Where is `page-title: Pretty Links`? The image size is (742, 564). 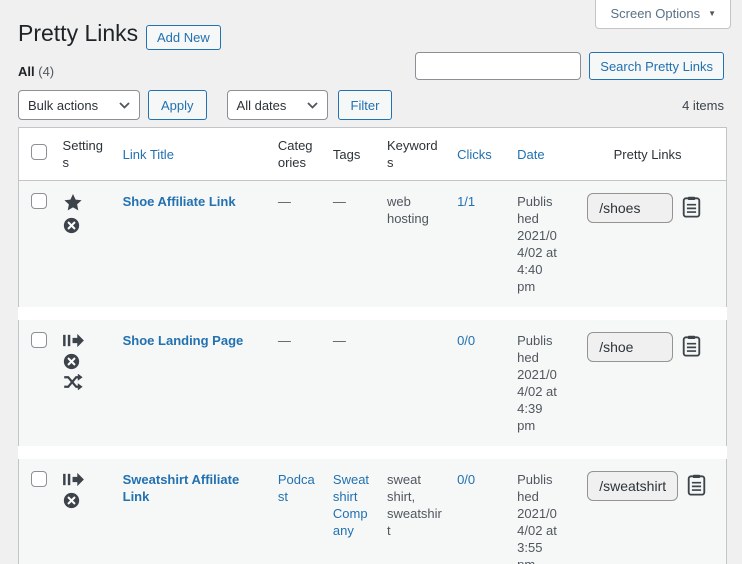
page-title: Pretty Links is located at coordinates (78, 33).